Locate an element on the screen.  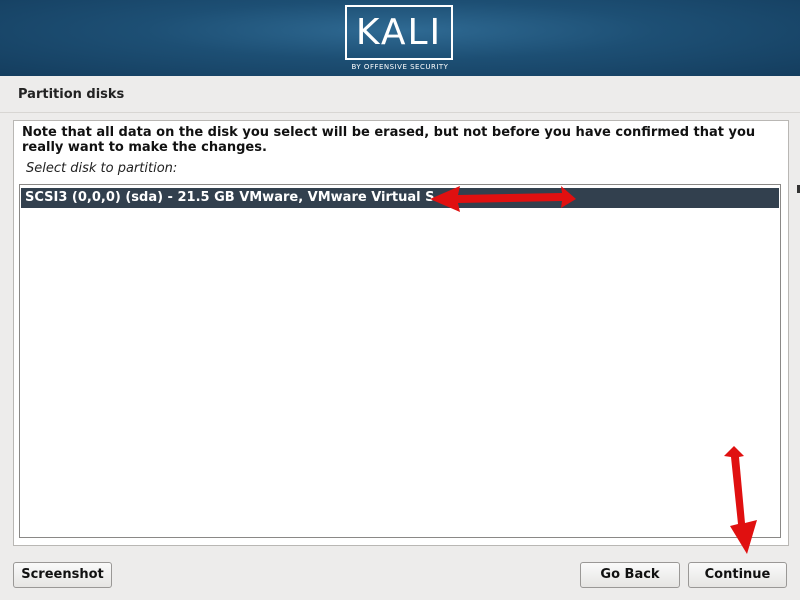
kali-logo: KALI is located at coordinates (399, 32).